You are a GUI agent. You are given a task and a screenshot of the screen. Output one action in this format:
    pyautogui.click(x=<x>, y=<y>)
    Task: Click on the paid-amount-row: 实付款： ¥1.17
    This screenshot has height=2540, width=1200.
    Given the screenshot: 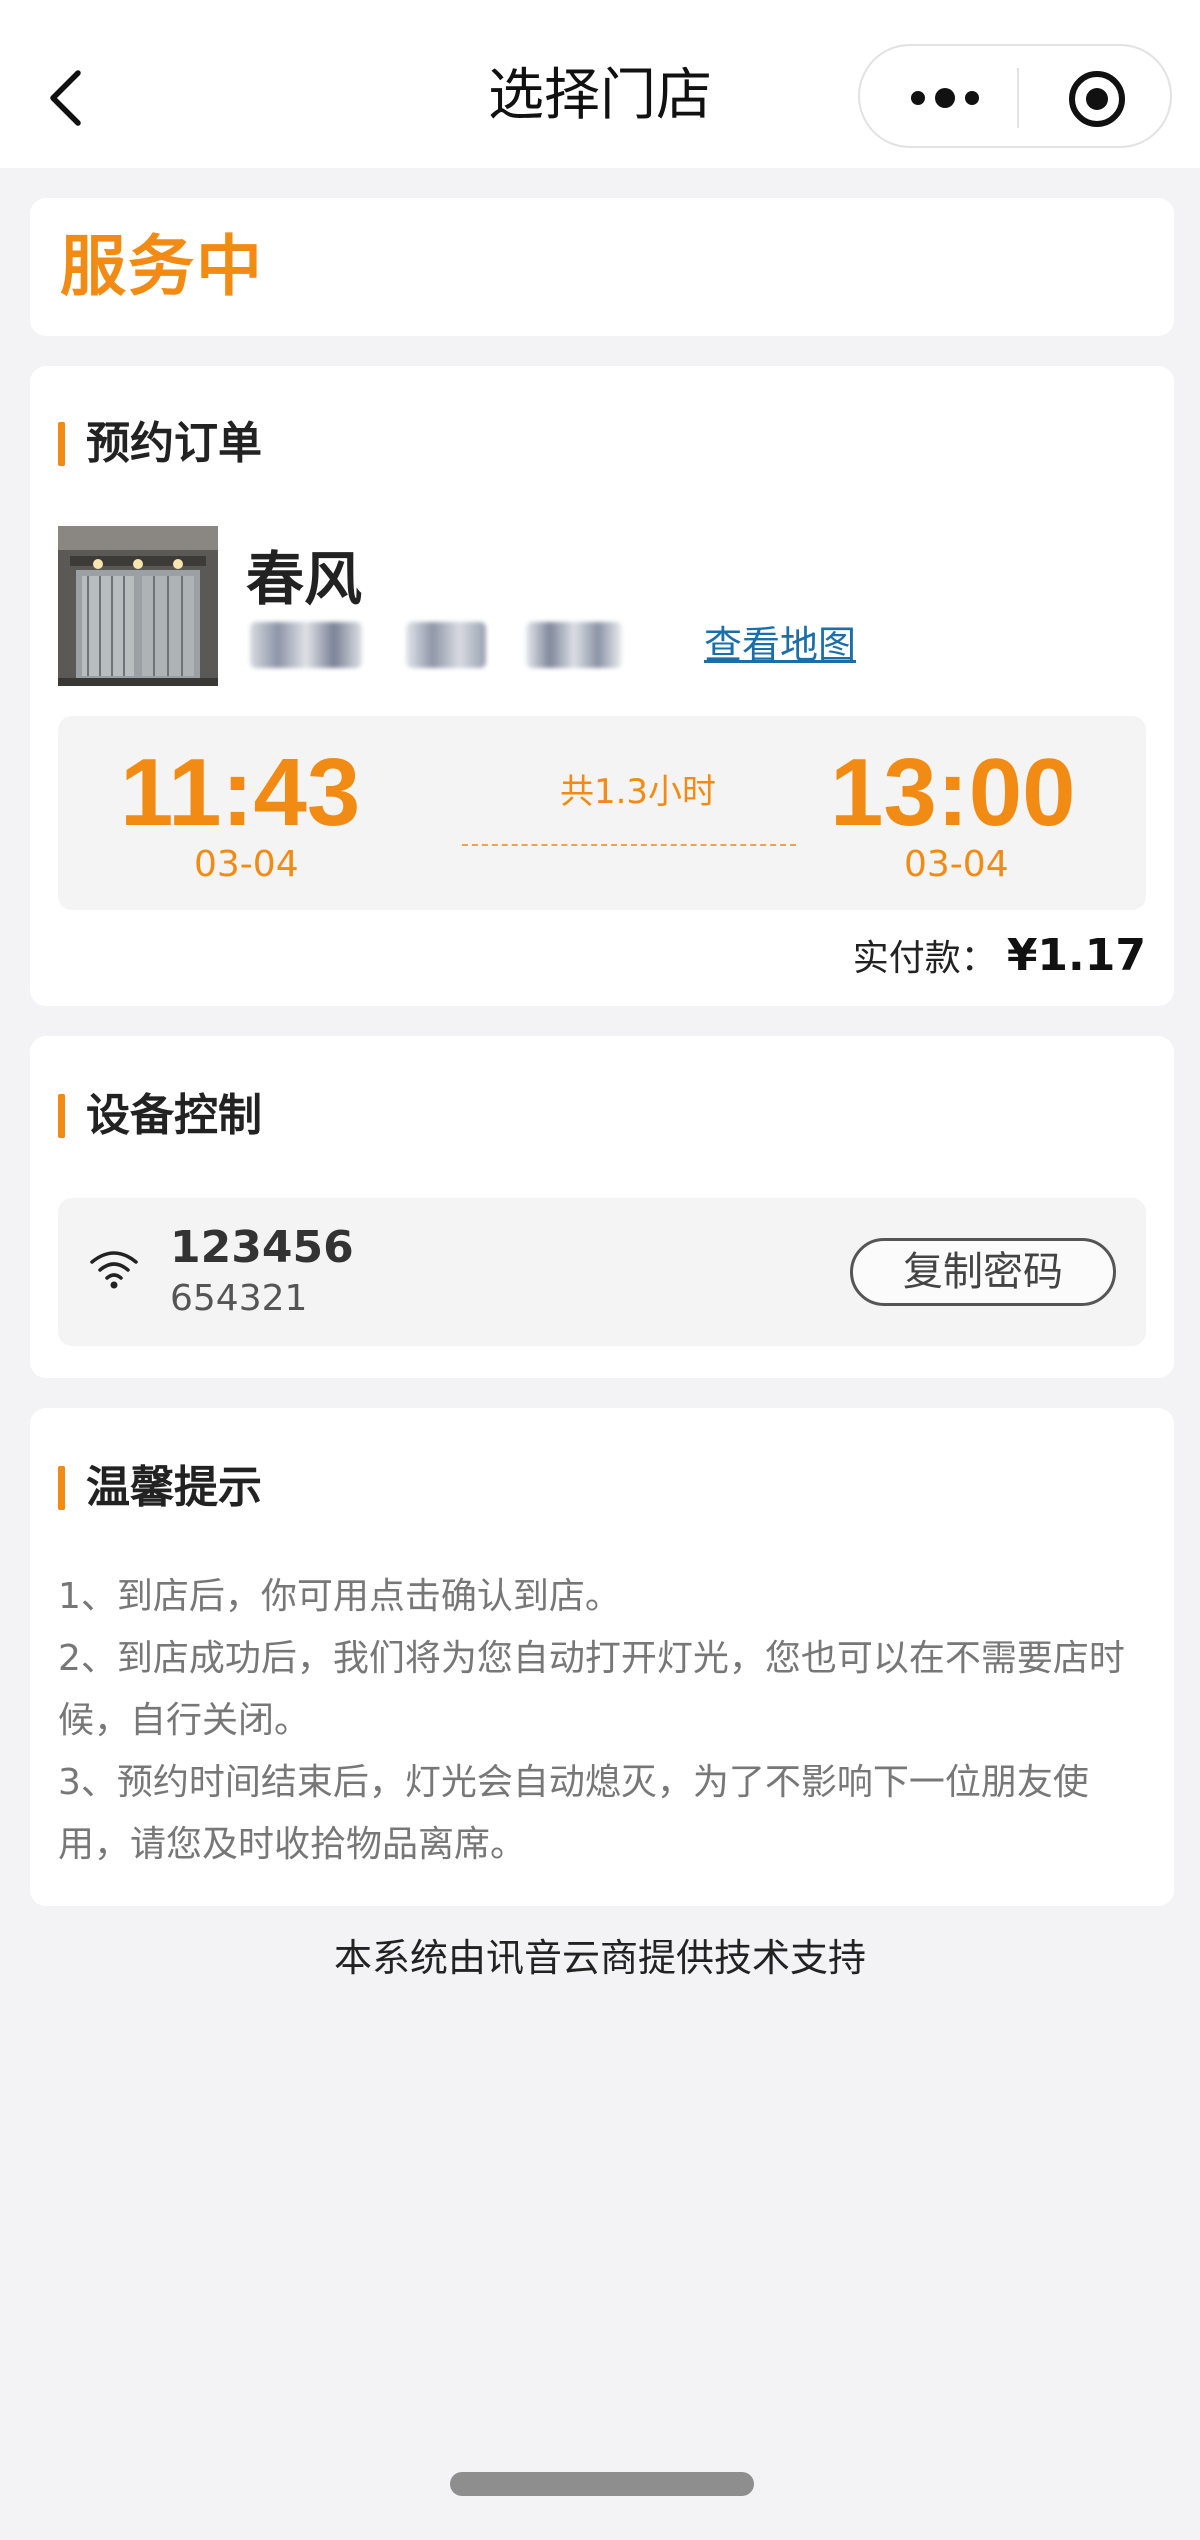 What is the action you would take?
    pyautogui.click(x=999, y=957)
    